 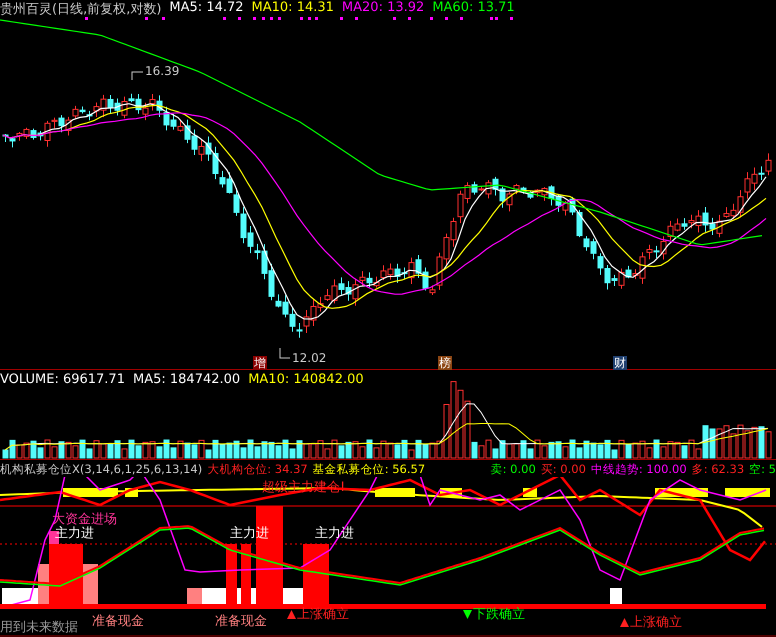 I want to click on moving-average-reading: MA20: 13.92, so click(x=383, y=8).